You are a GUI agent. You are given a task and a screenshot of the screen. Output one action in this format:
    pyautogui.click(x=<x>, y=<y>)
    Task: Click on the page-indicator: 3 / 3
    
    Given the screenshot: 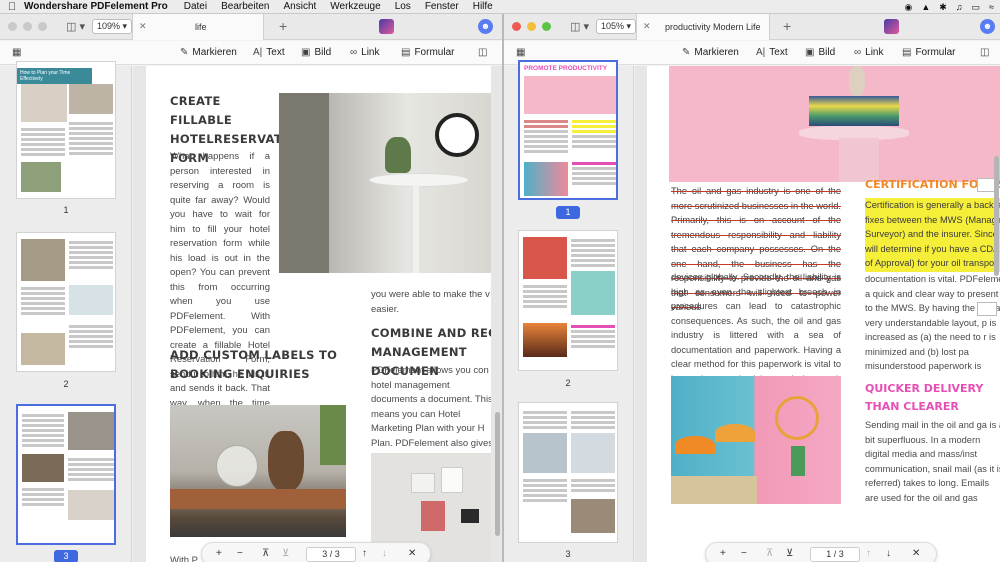 What is the action you would take?
    pyautogui.click(x=331, y=554)
    